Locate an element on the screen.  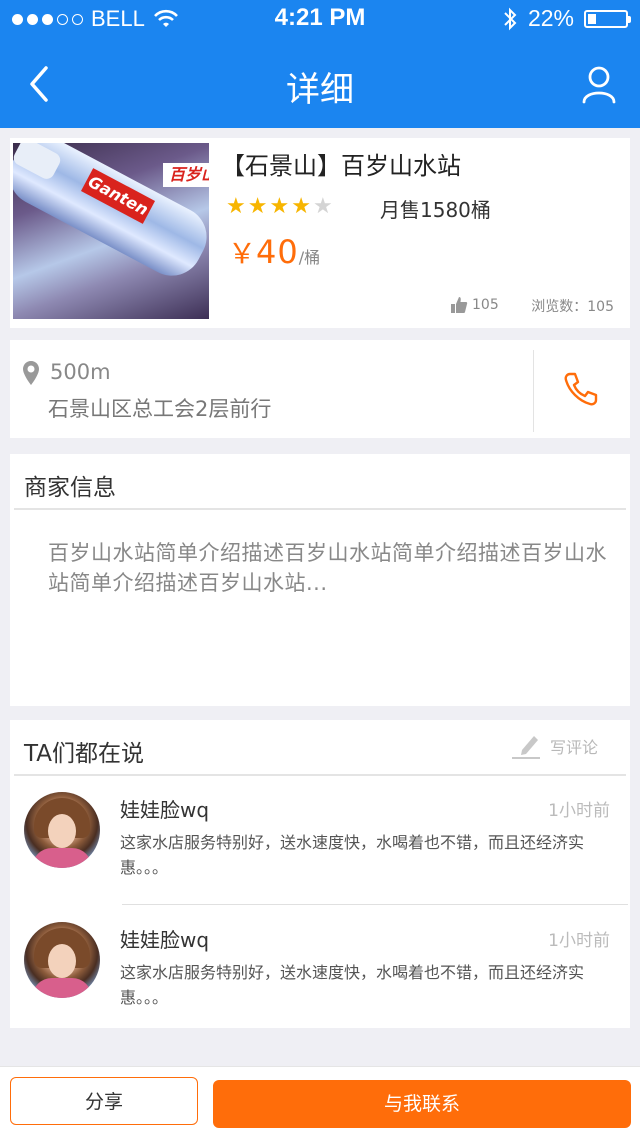
pencil-icon is located at coordinates (526, 747).